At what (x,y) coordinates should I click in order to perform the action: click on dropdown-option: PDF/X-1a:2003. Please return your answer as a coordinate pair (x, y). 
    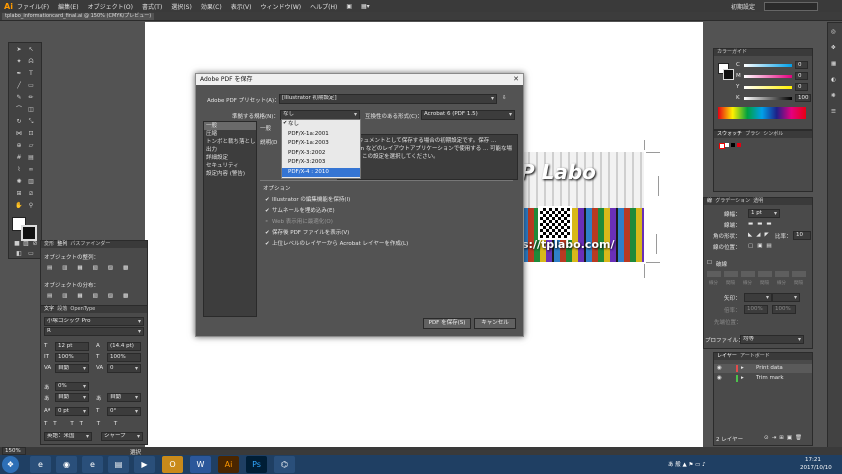
    Looking at the image, I should click on (321, 144).